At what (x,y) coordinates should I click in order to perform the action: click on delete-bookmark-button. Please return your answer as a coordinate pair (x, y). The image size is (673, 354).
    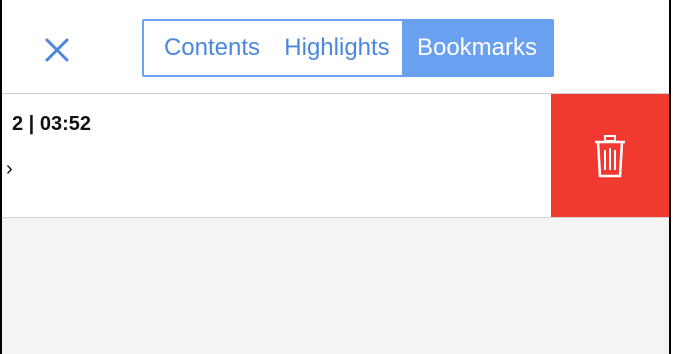
    Looking at the image, I should click on (610, 155).